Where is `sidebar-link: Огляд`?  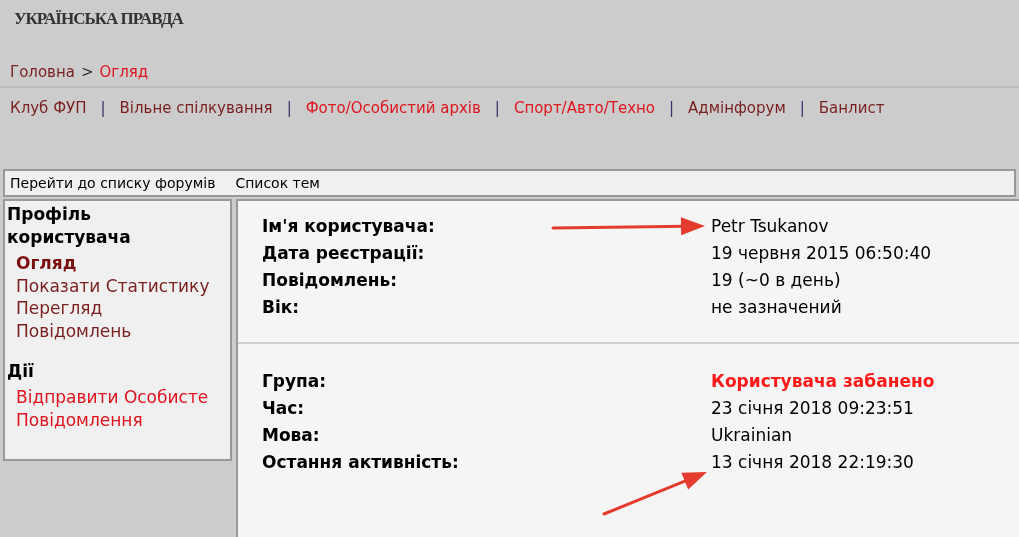 sidebar-link: Огляд is located at coordinates (118, 263).